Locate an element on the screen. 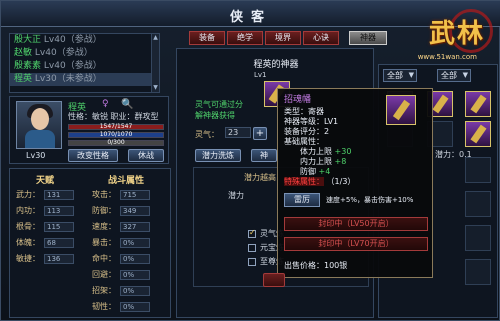 This screenshot has width=500, height=321. tip-attr-2: 内力上限 +8 is located at coordinates (323, 161).